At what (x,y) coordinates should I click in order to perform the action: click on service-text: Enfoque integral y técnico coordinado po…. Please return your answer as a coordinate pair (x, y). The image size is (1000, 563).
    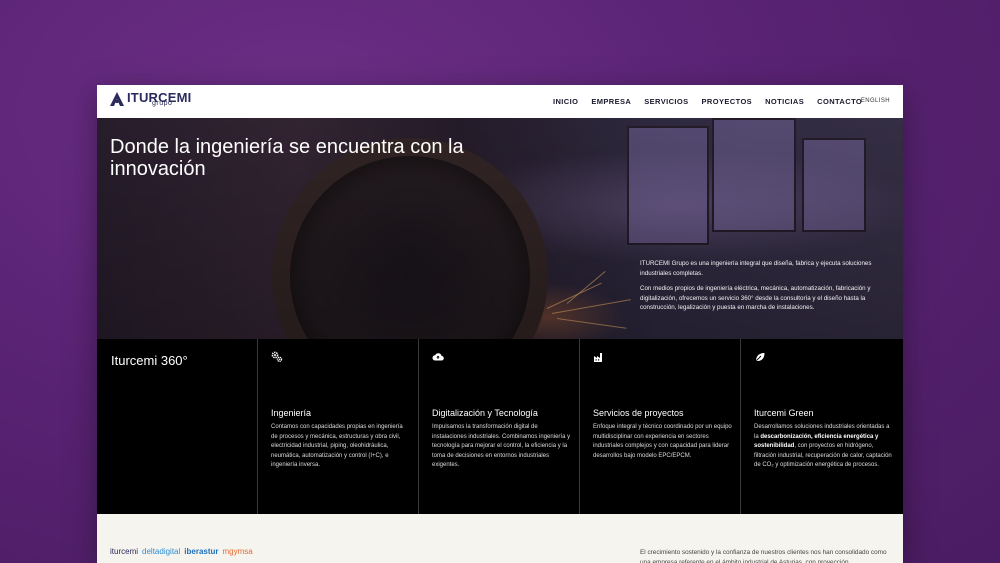
    Looking at the image, I should click on (662, 441).